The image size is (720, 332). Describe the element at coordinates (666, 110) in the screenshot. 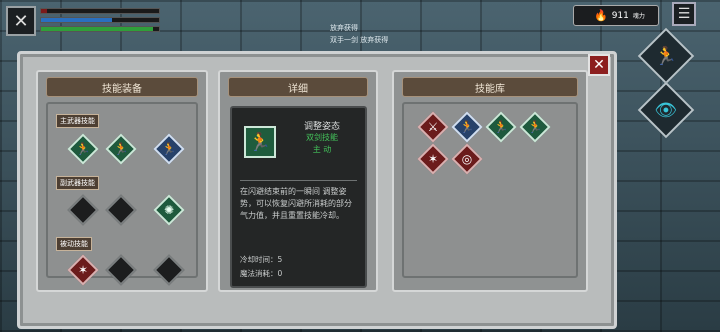

I see `eye-icon: 👁` at that location.